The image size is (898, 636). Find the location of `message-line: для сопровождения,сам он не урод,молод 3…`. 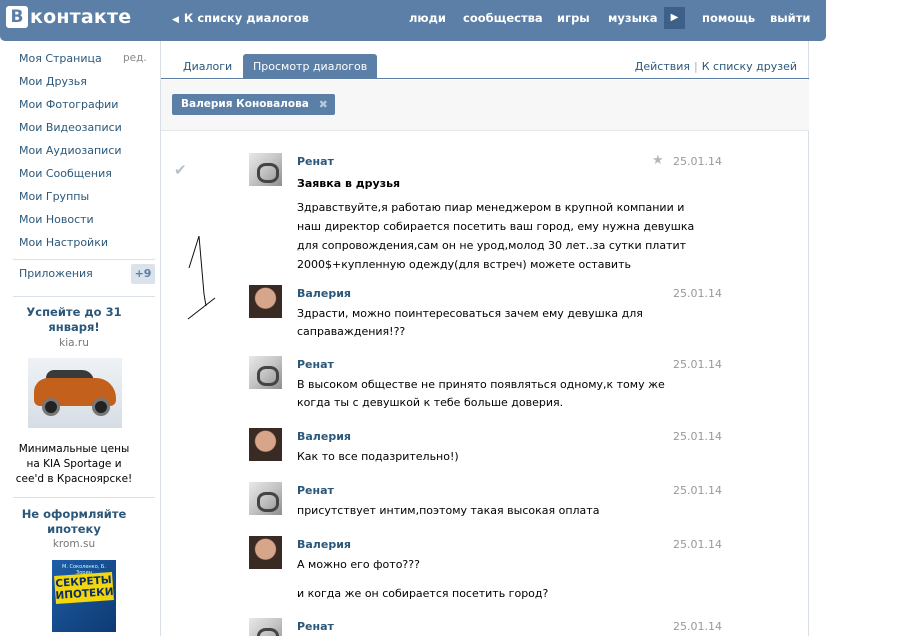

message-line: для сопровождения,сам он не урод,молод 3… is located at coordinates (492, 245).